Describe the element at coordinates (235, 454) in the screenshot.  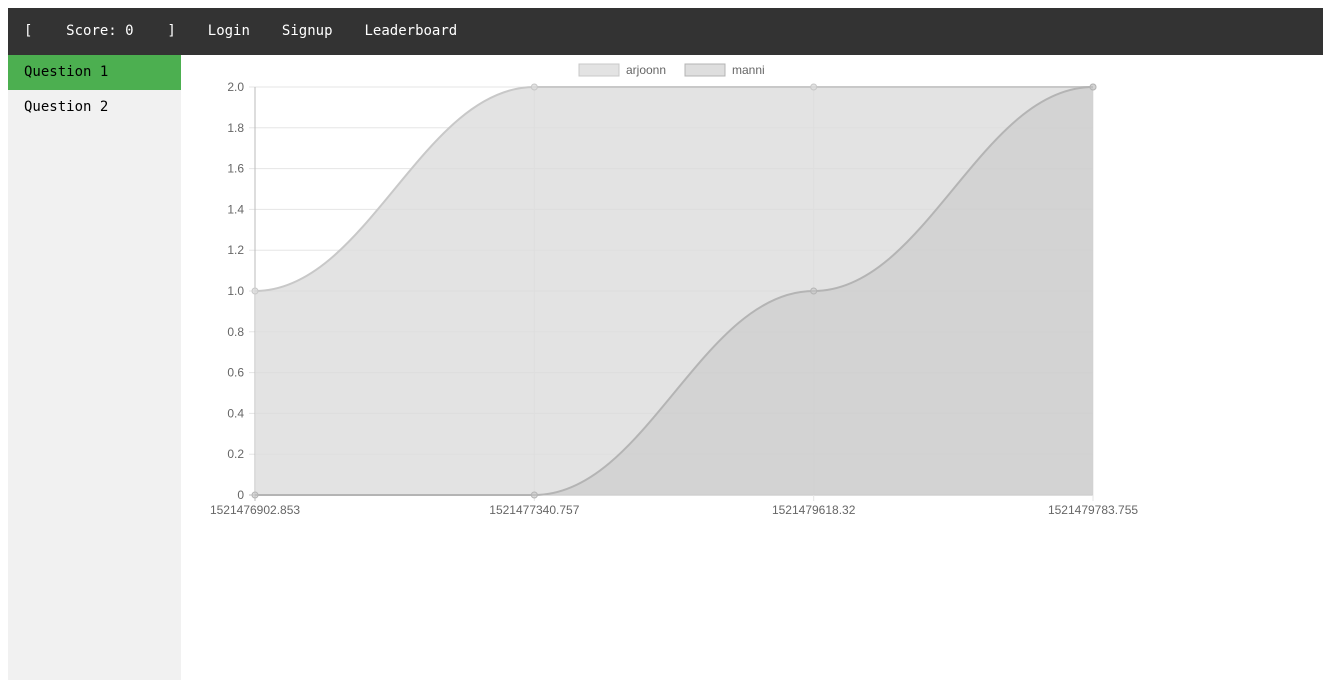
I see `y-tick-label: 0.2` at that location.